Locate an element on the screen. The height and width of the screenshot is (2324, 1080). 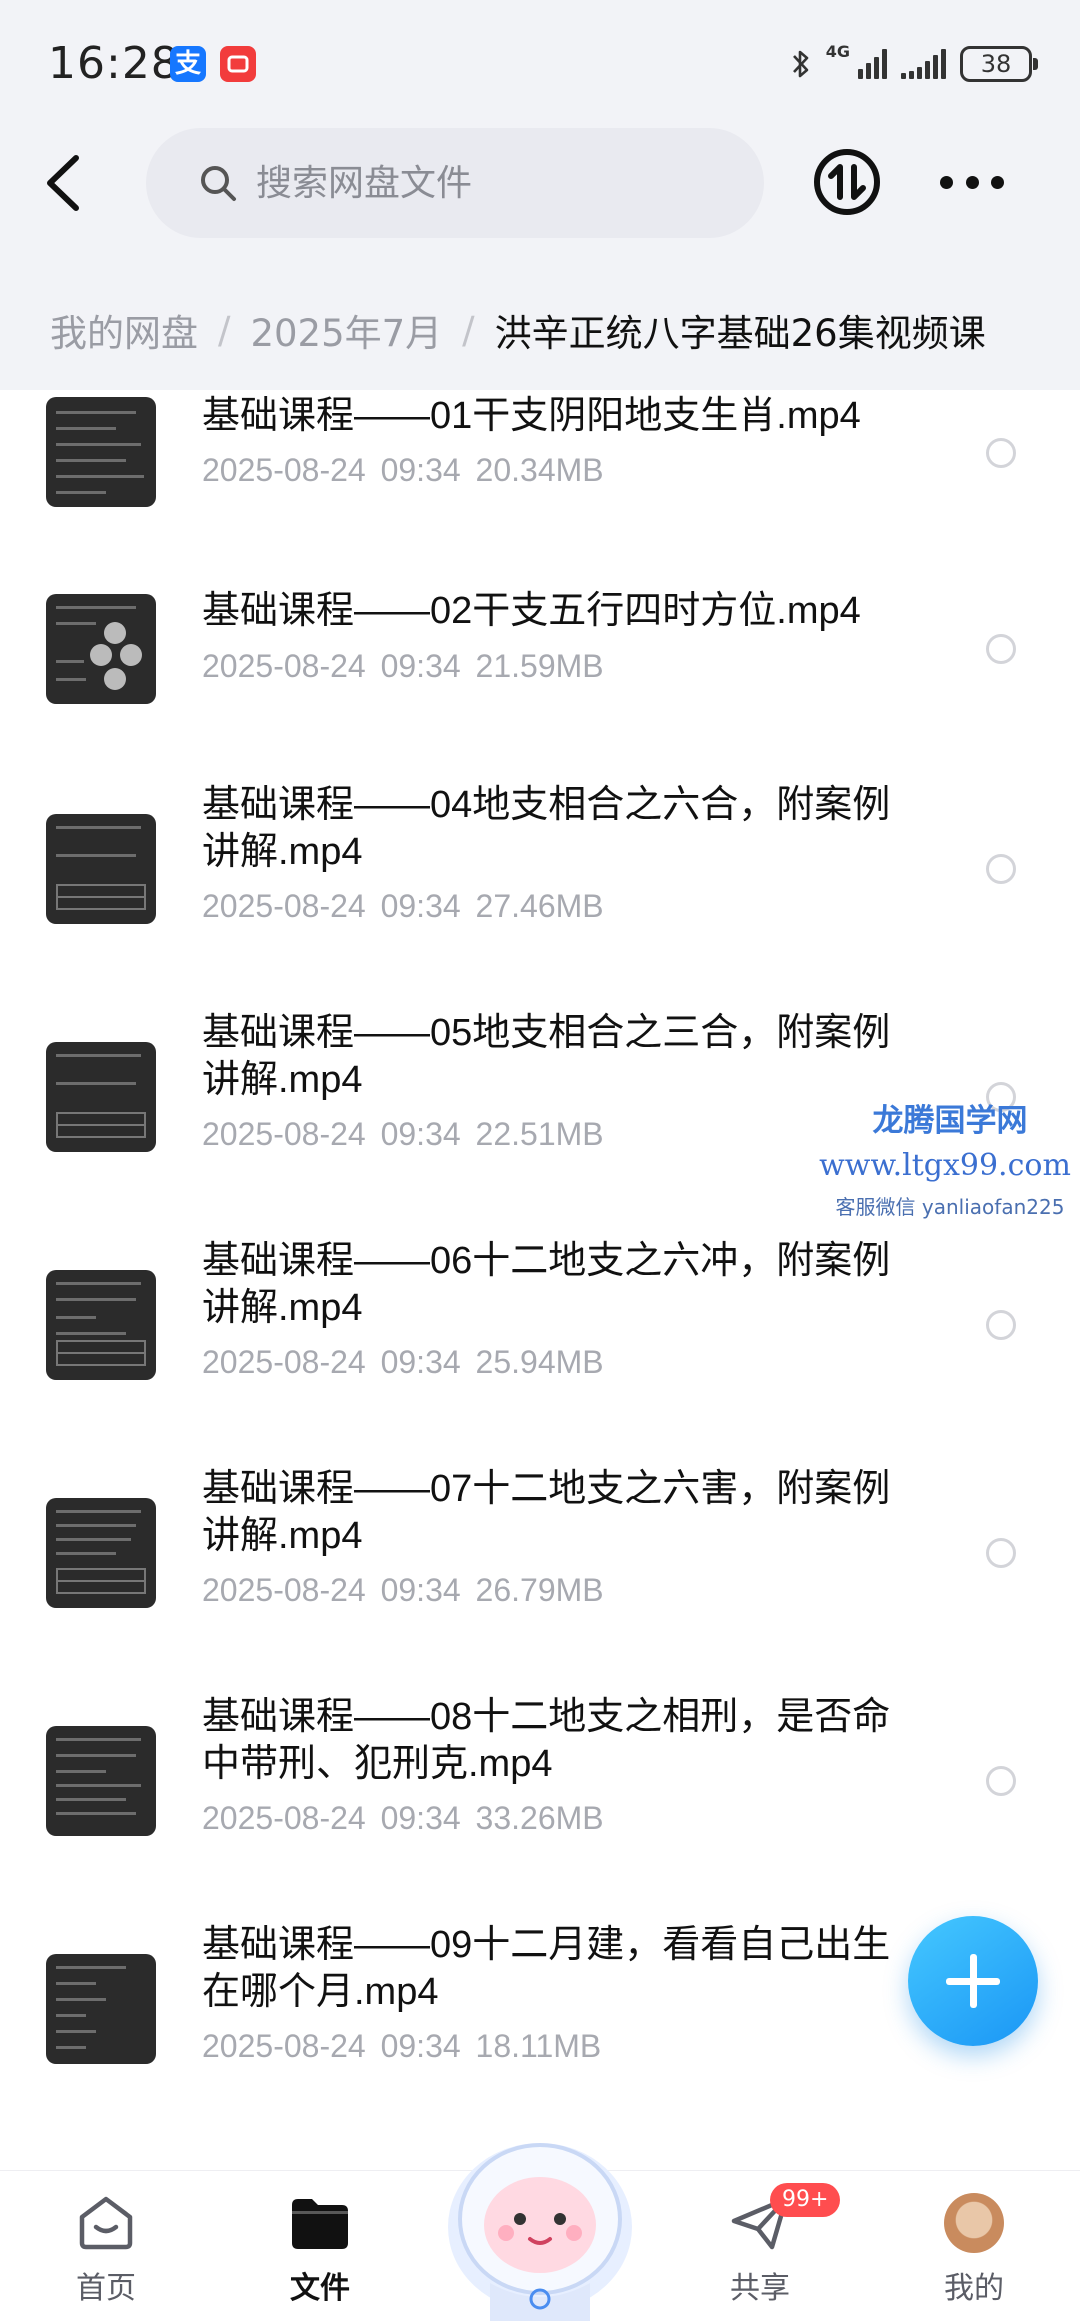
share-badge: 99+ is located at coordinates (805, 2200).